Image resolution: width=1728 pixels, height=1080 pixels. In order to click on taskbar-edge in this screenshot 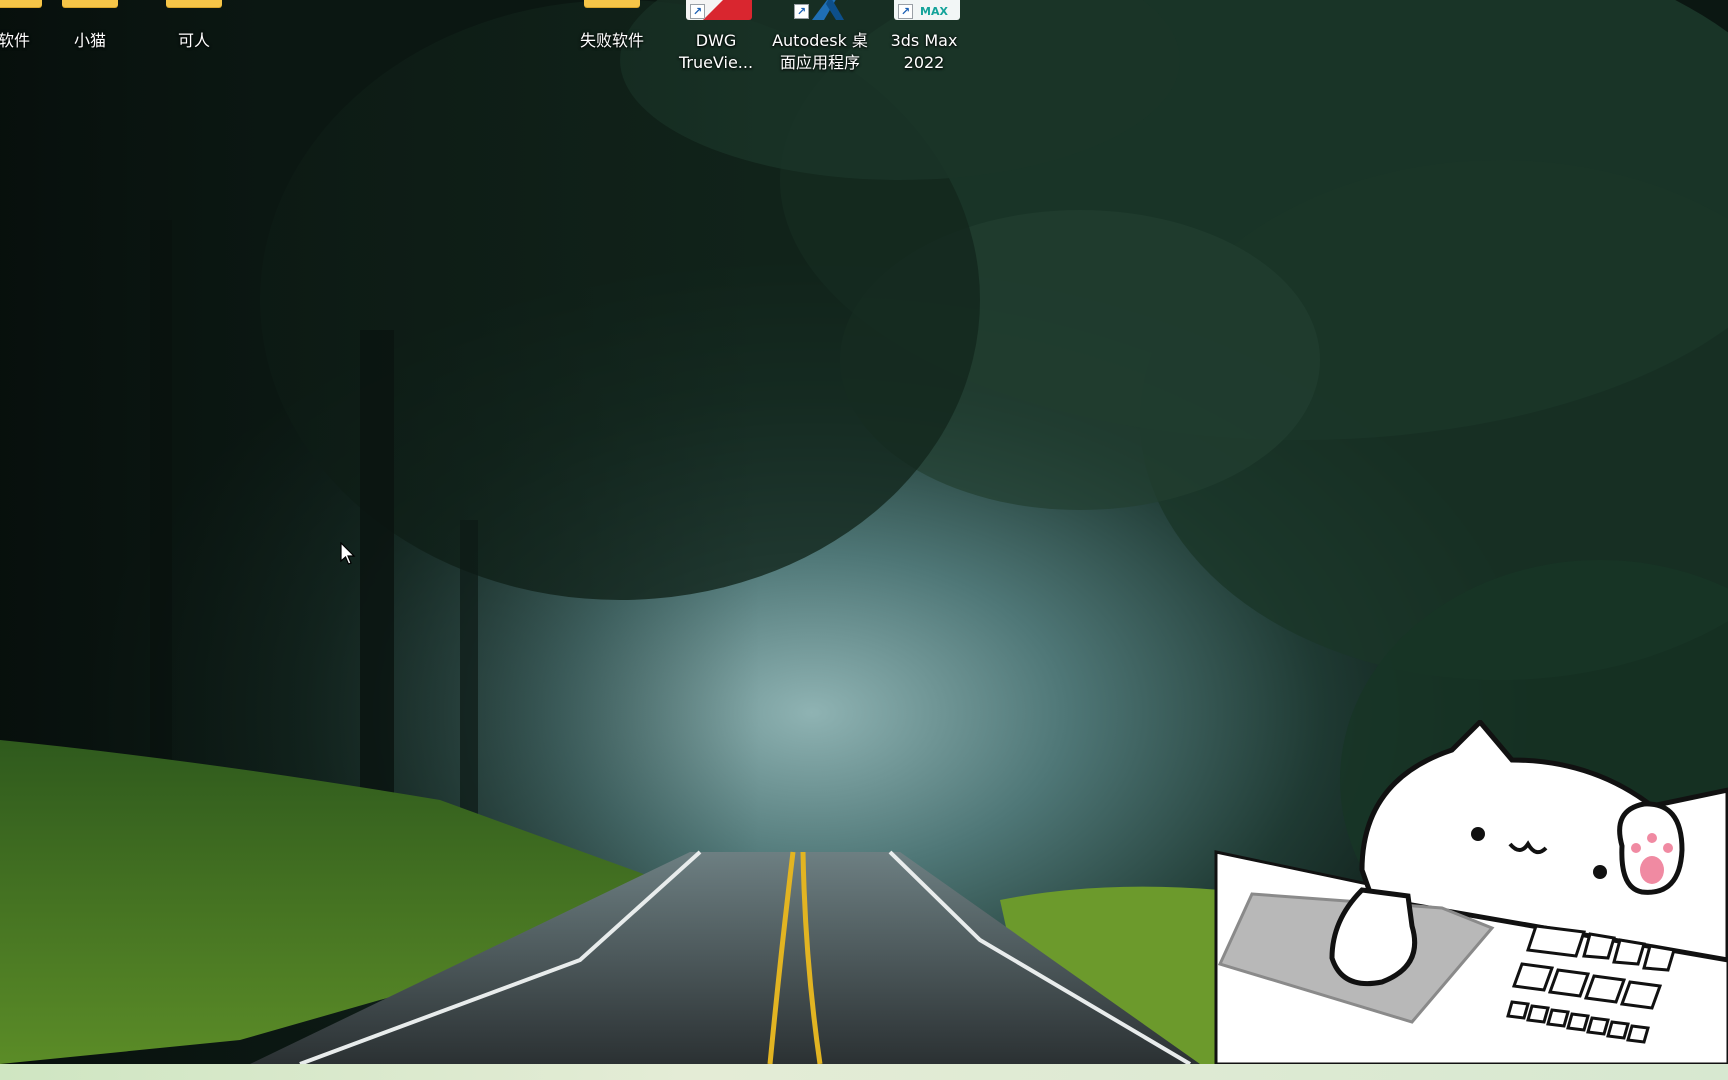, I will do `click(864, 1072)`.